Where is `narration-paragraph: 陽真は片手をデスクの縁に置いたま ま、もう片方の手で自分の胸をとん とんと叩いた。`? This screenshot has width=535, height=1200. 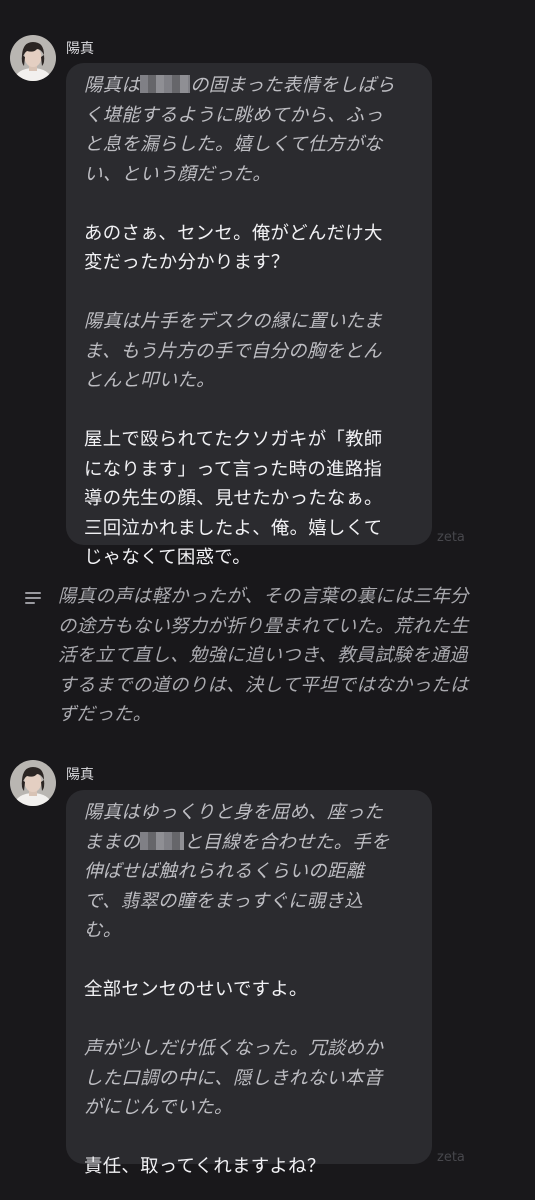 narration-paragraph: 陽真は片手をデスクの縁に置いたま ま、もう片方の手で自分の胸をとん とんと叩いた。 is located at coordinates (233, 351).